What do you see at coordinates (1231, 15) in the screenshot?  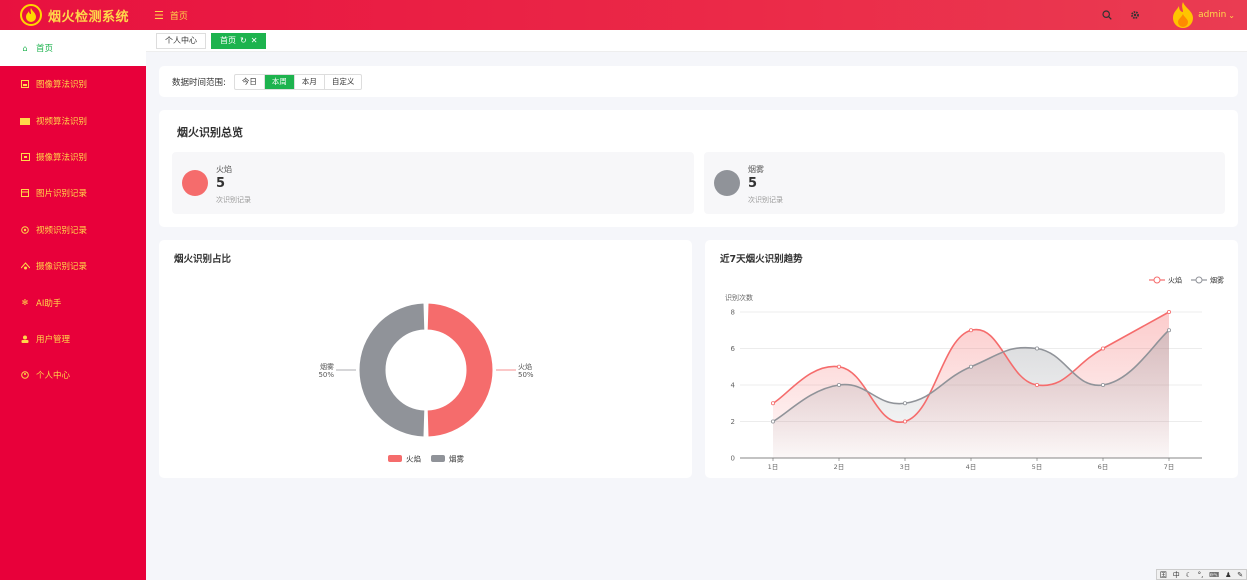 I see `chevron-down-icon: ⌄` at bounding box center [1231, 15].